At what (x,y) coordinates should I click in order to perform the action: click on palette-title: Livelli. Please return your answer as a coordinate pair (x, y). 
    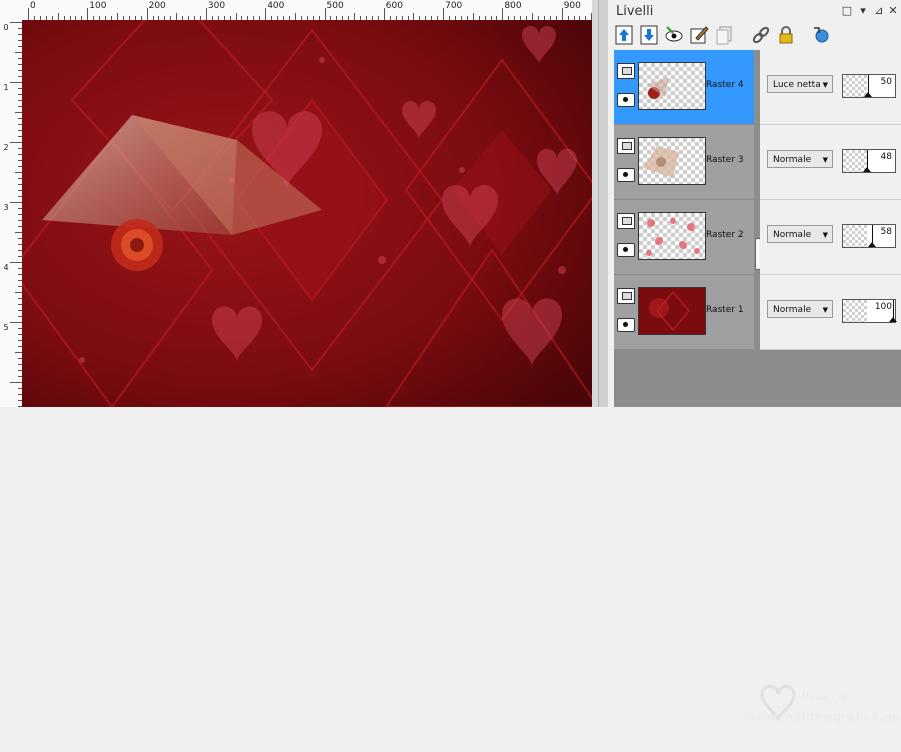
    Looking at the image, I should click on (635, 11).